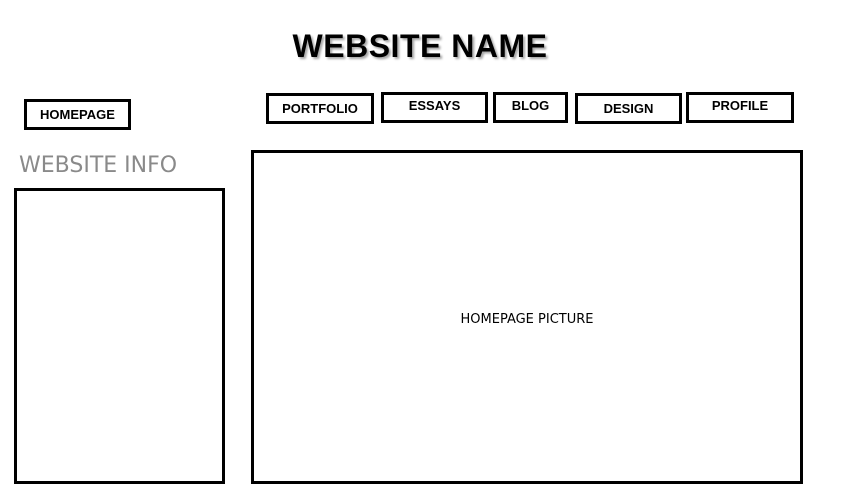 The width and height of the screenshot is (845, 504). I want to click on nav-homepage-button: HOMEPAGE, so click(77, 114).